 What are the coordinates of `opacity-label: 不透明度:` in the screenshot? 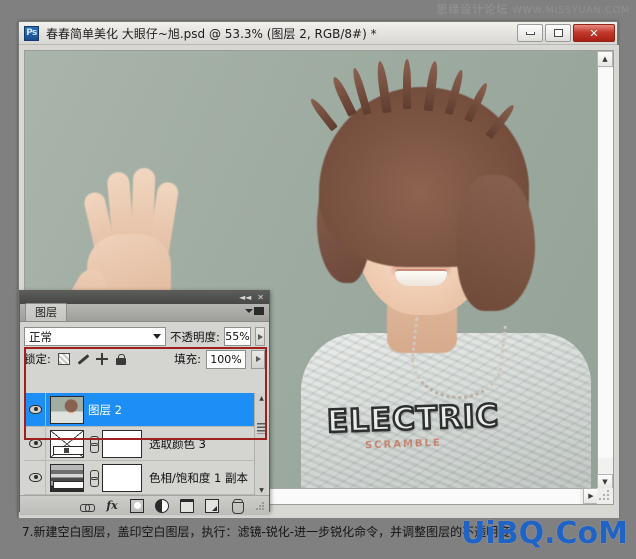 It's located at (195, 336).